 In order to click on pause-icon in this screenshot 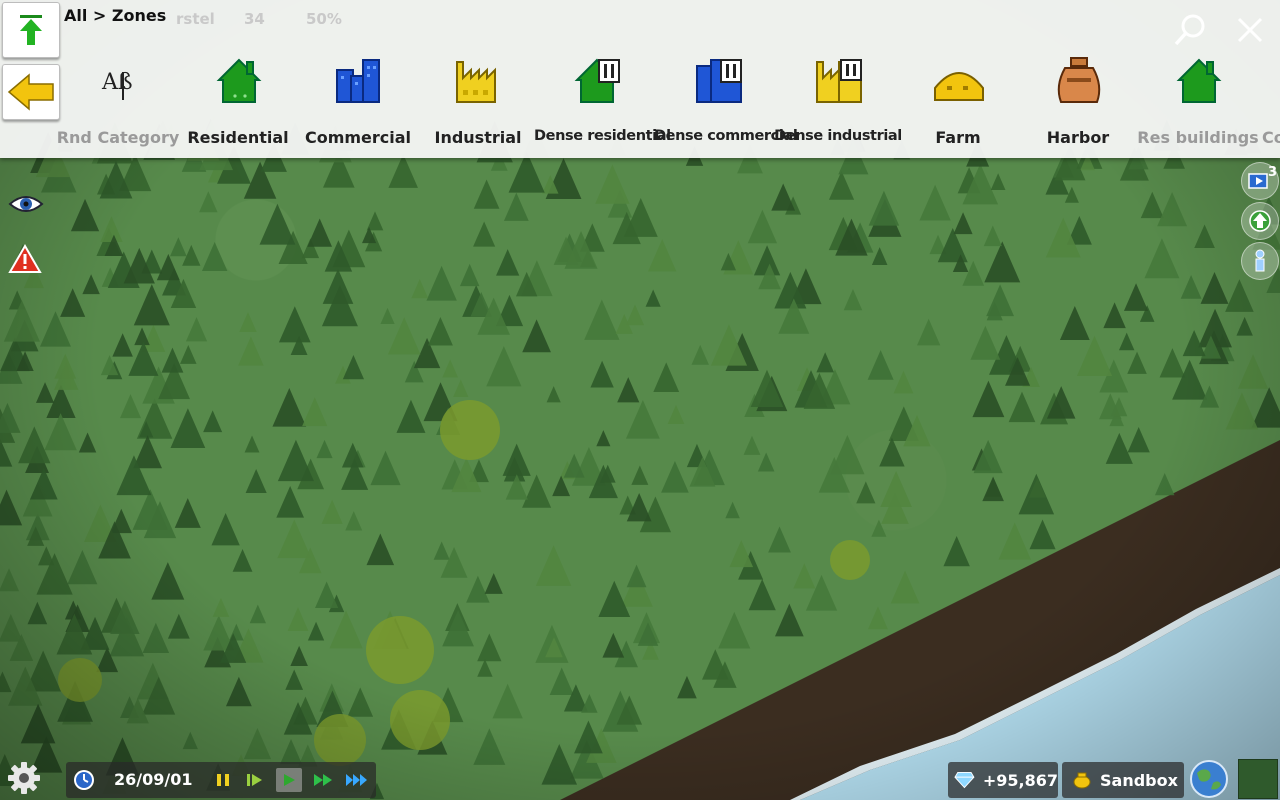, I will do `click(223, 780)`.